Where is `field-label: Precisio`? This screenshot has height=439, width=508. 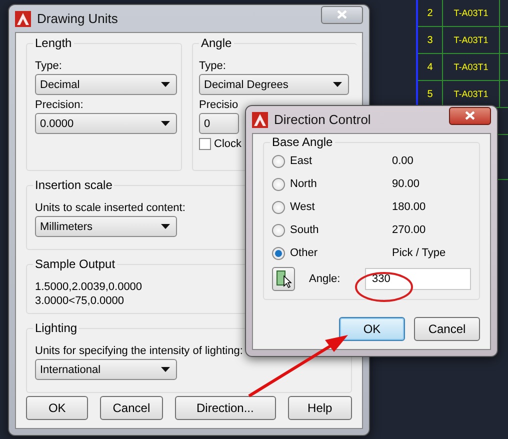
field-label: Precisio is located at coordinates (218, 105).